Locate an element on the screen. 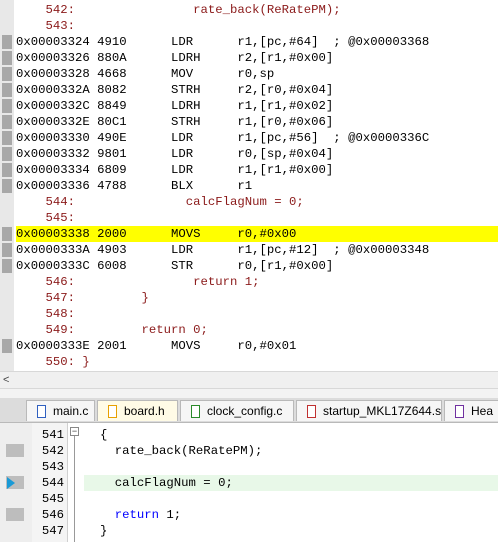 This screenshot has height=542, width=498. code-text: return 1; is located at coordinates (140, 515).